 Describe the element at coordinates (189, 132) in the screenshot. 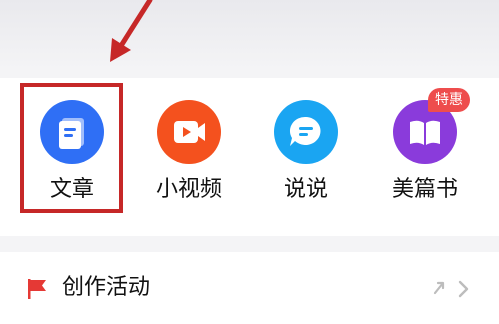

I see `video-icon` at that location.